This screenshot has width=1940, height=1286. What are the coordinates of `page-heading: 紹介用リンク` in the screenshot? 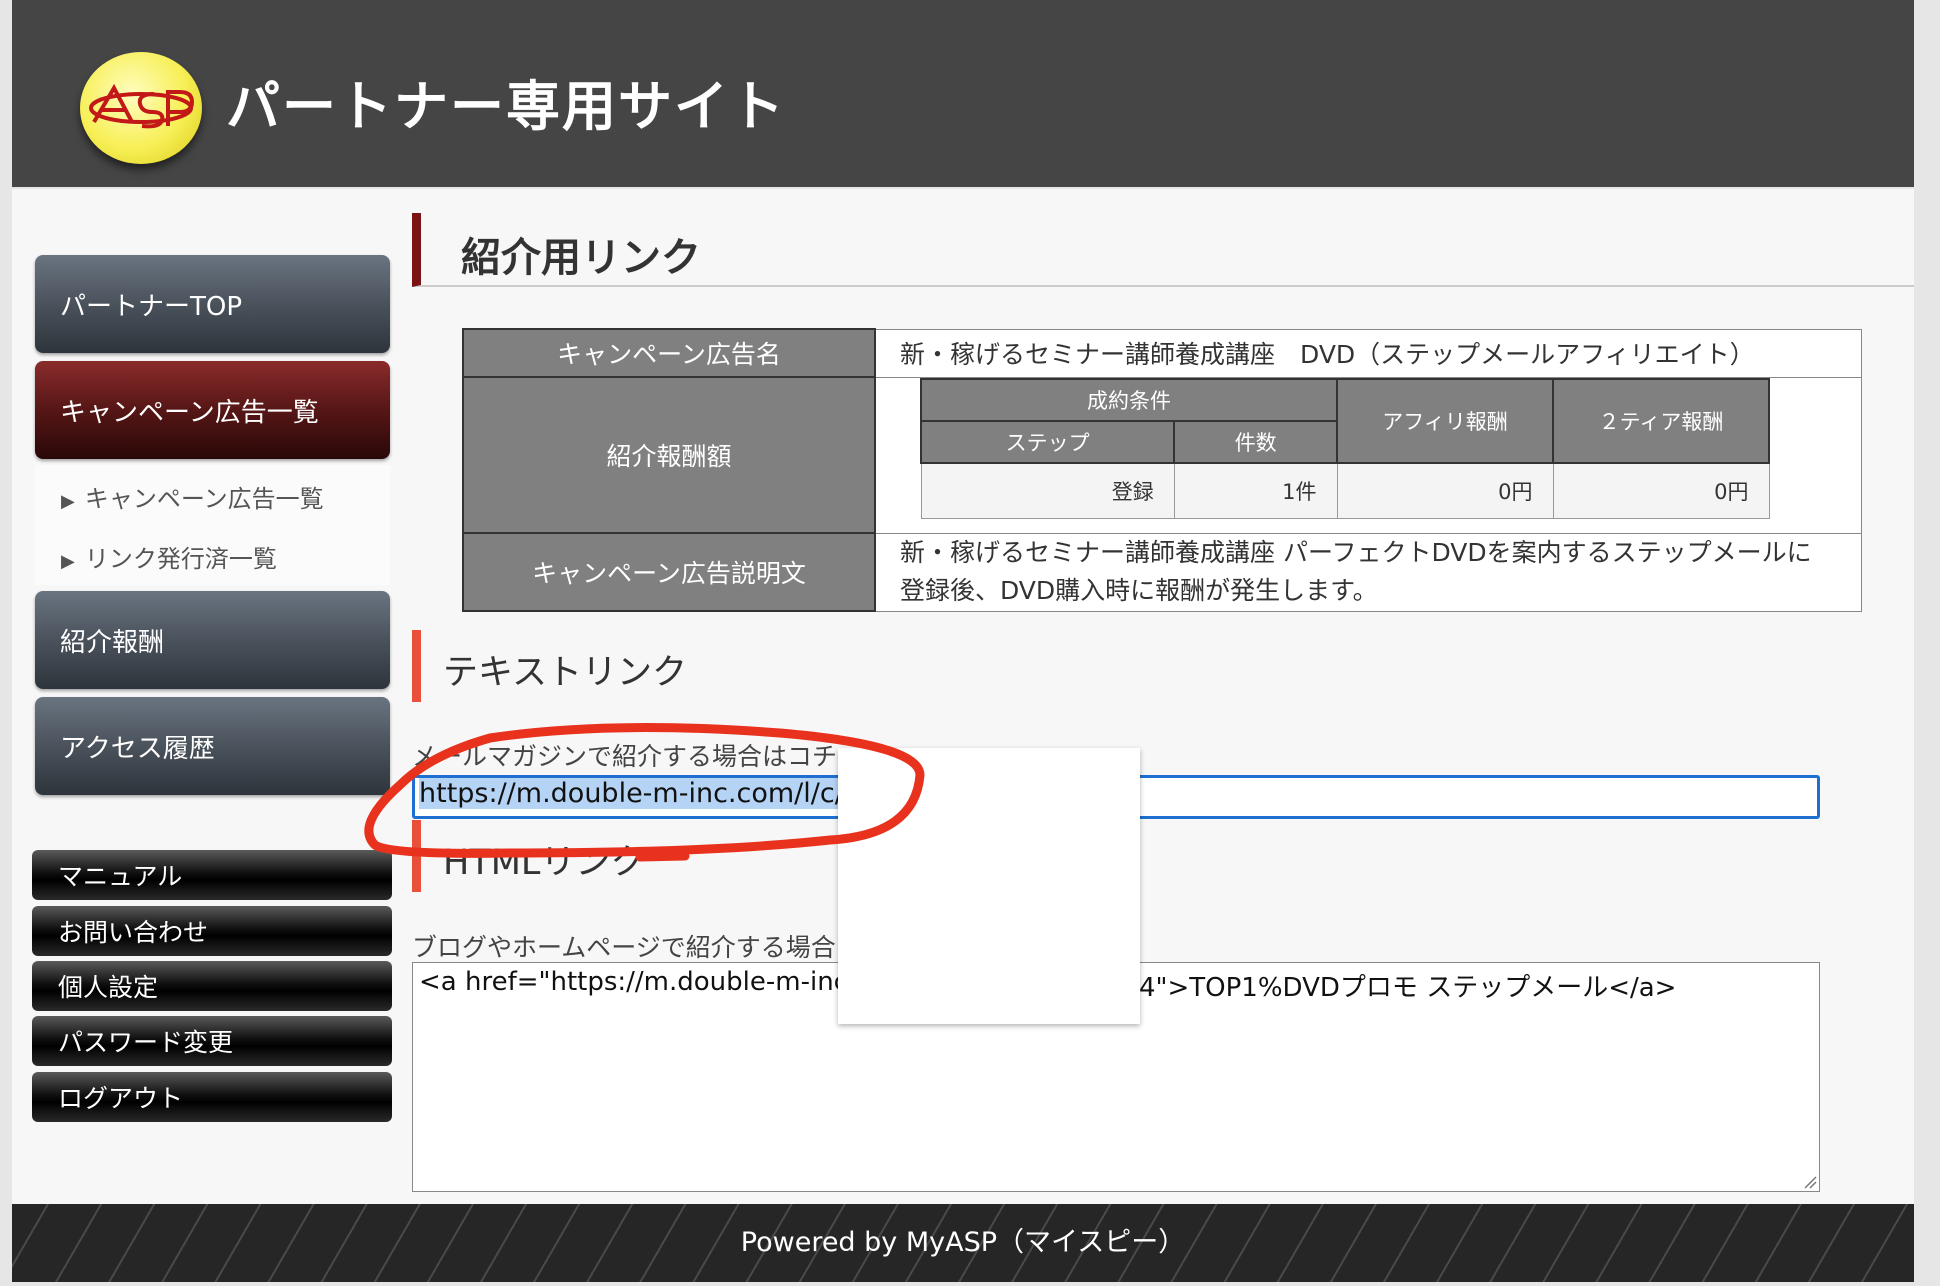 It's located at (1163, 250).